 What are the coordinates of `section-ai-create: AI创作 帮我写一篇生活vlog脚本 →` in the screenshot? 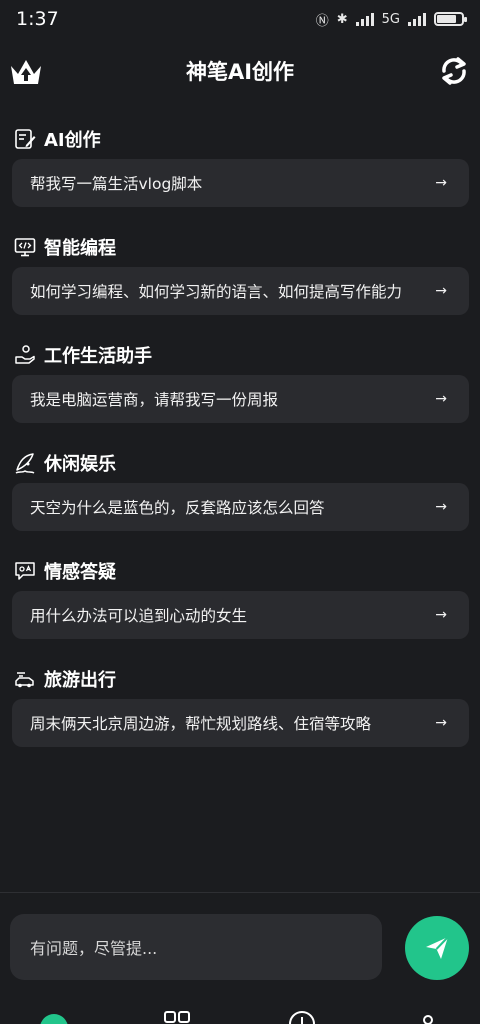 It's located at (240, 174).